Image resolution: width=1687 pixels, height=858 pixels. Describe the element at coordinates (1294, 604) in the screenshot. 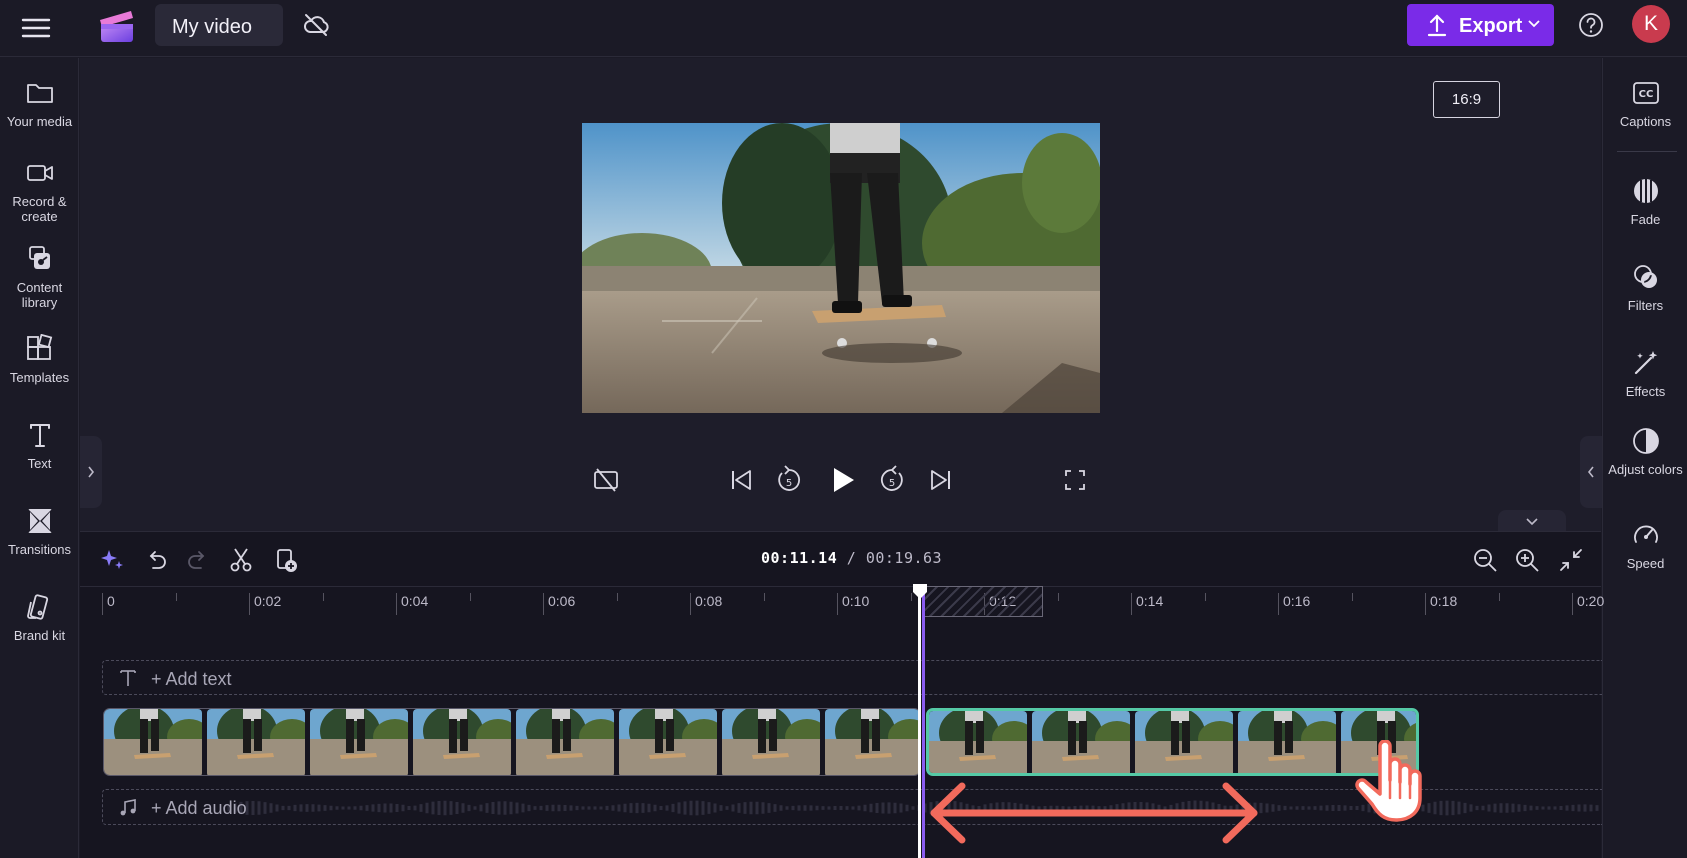

I see `ruler-tick-label: 0:16` at that location.